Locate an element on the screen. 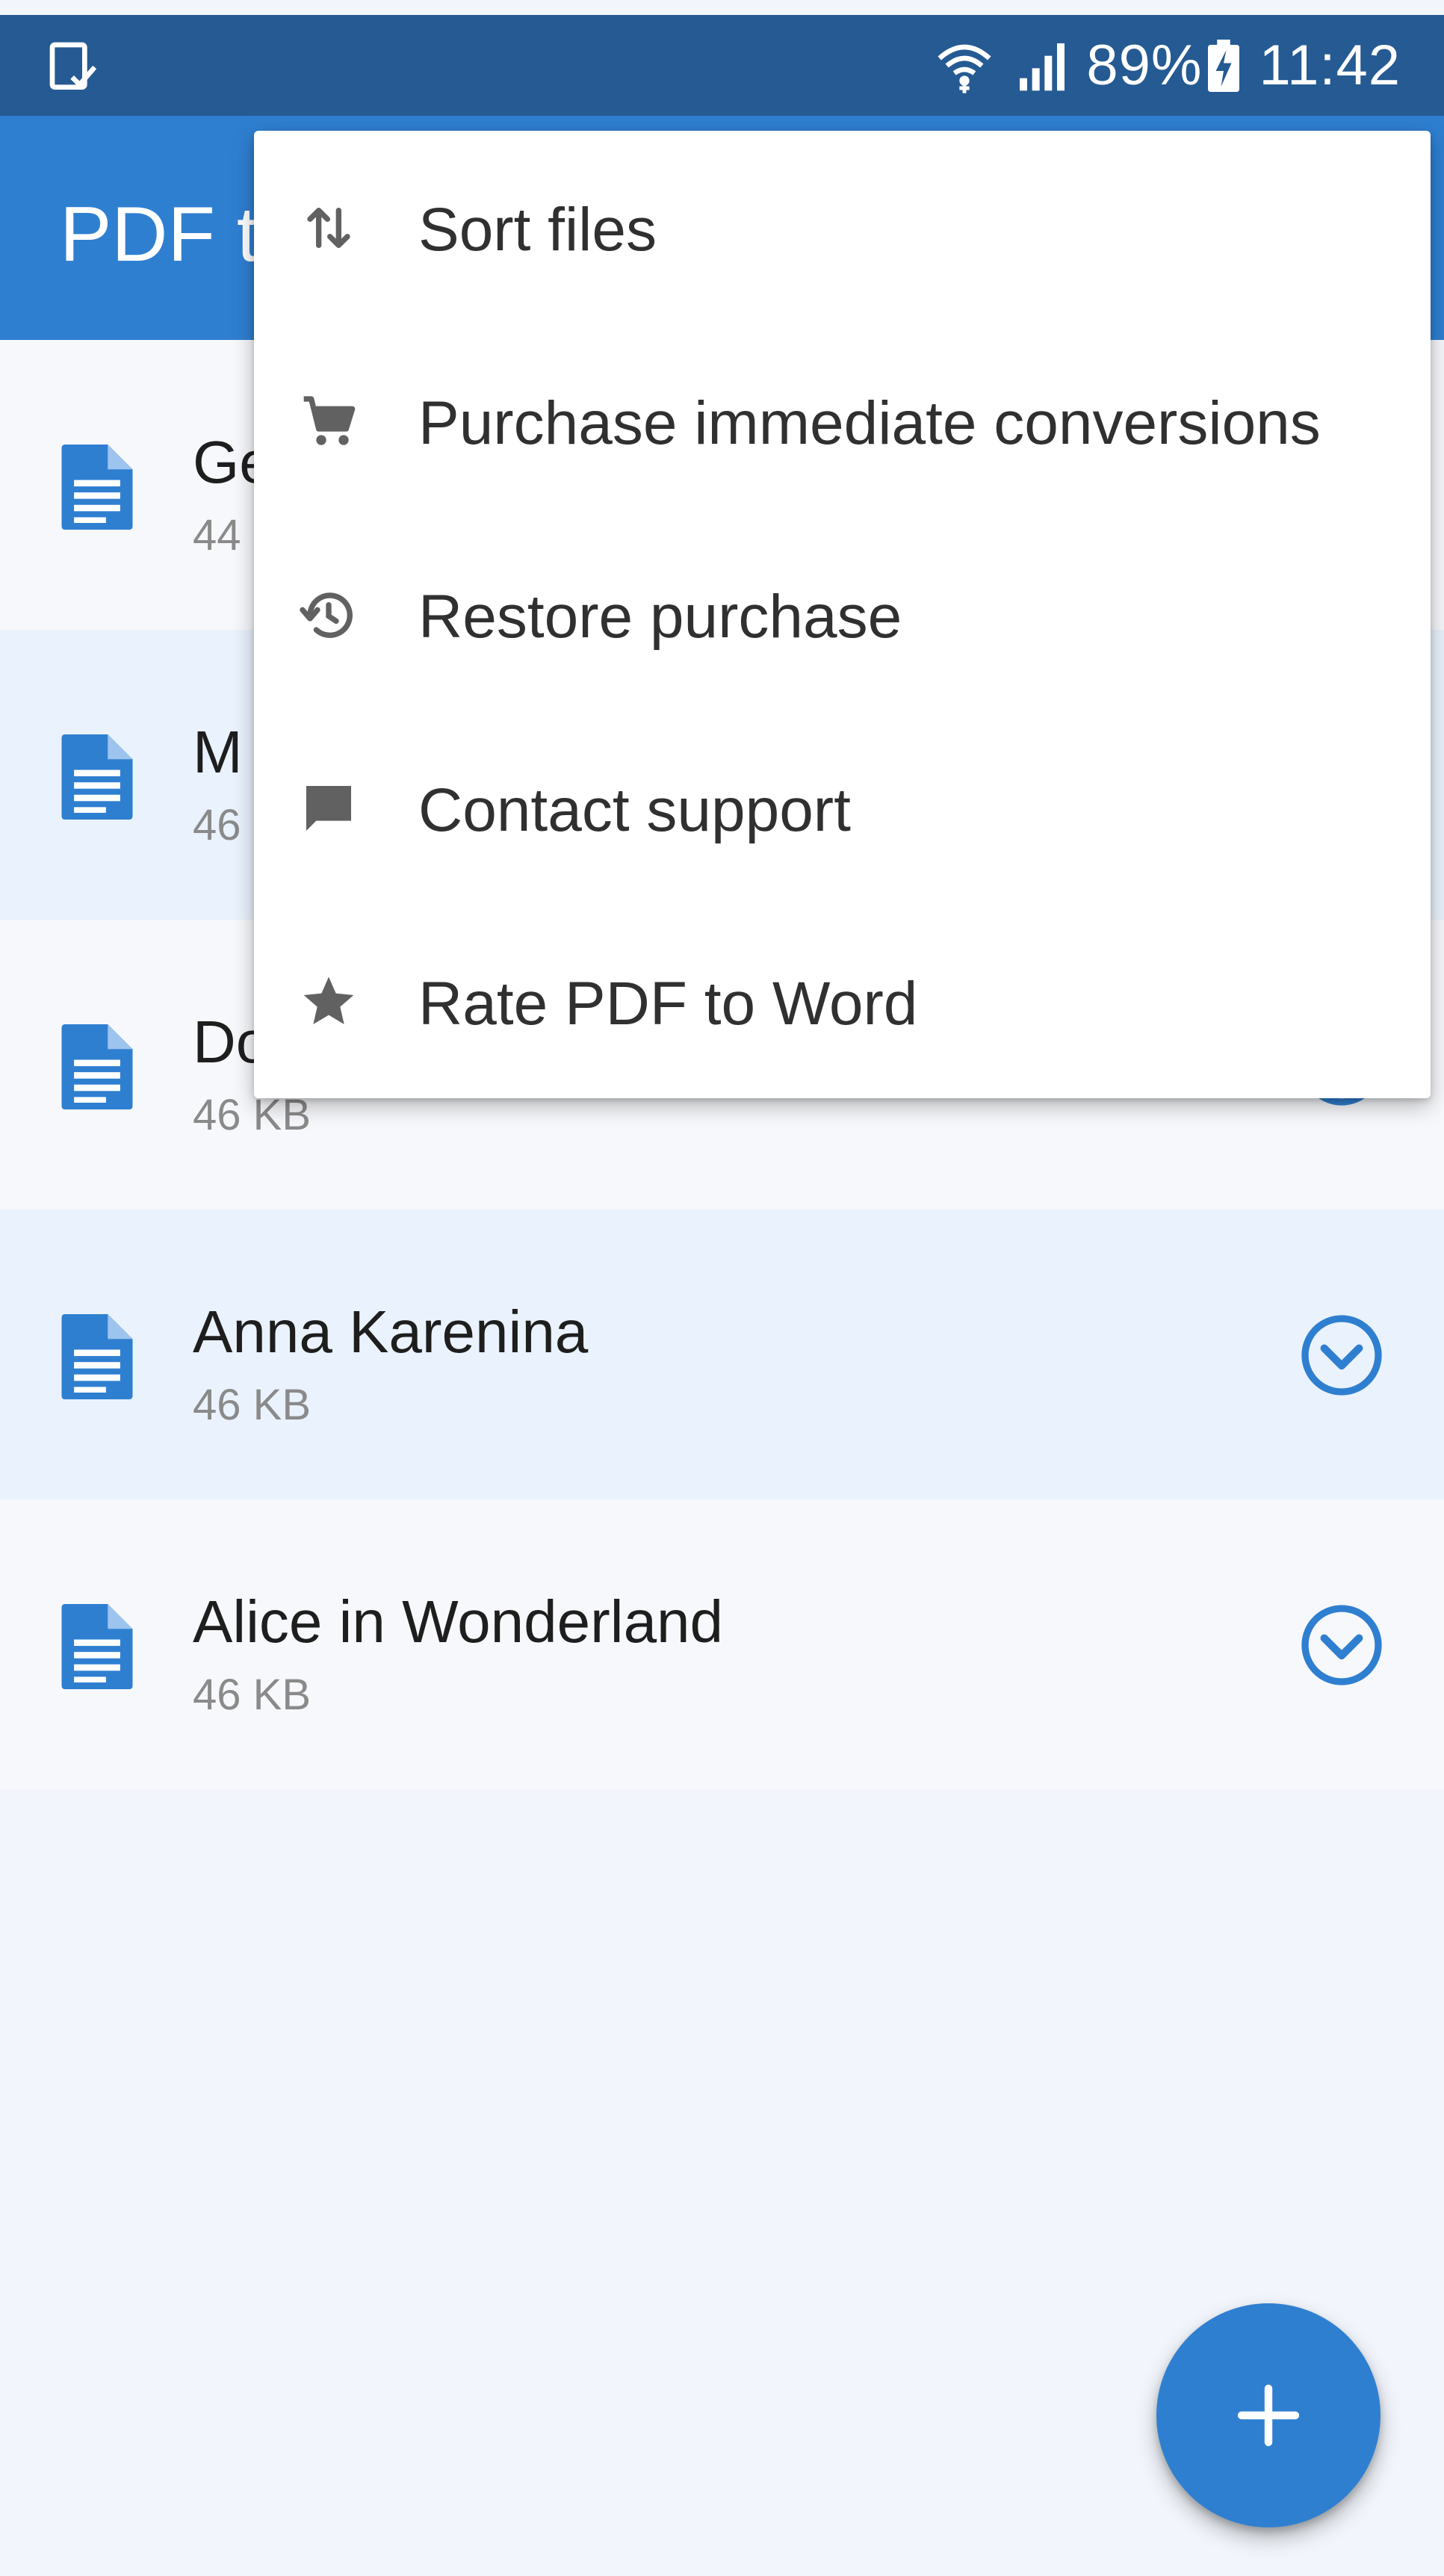 Image resolution: width=1444 pixels, height=2576 pixels. status-right: 89% 11:42 is located at coordinates (1166, 65).